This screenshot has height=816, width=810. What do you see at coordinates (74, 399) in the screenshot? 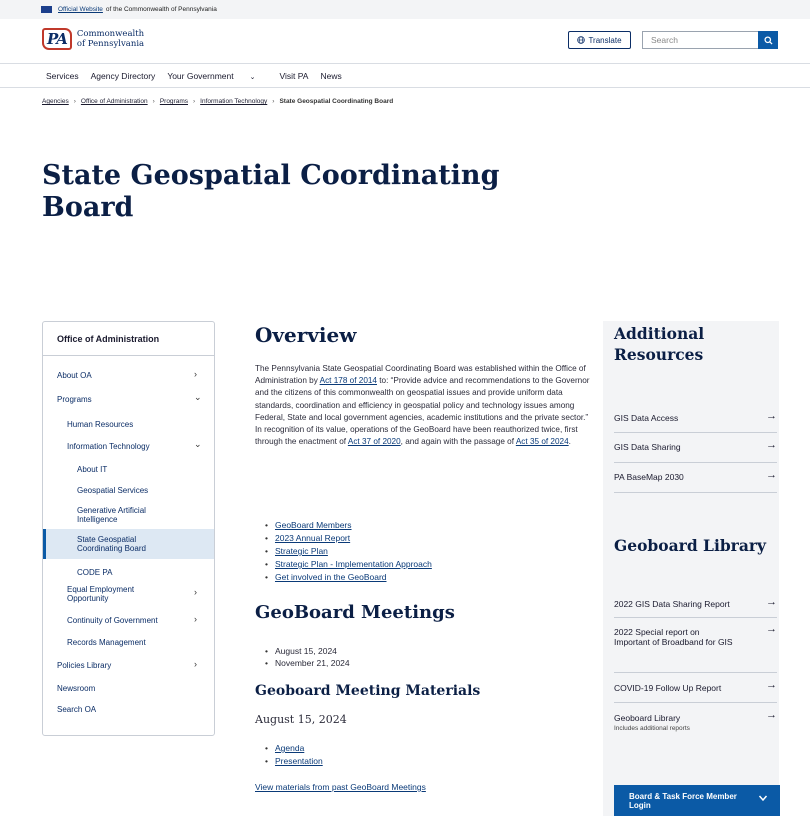
I see `sidebar-item-label: Programs` at bounding box center [74, 399].